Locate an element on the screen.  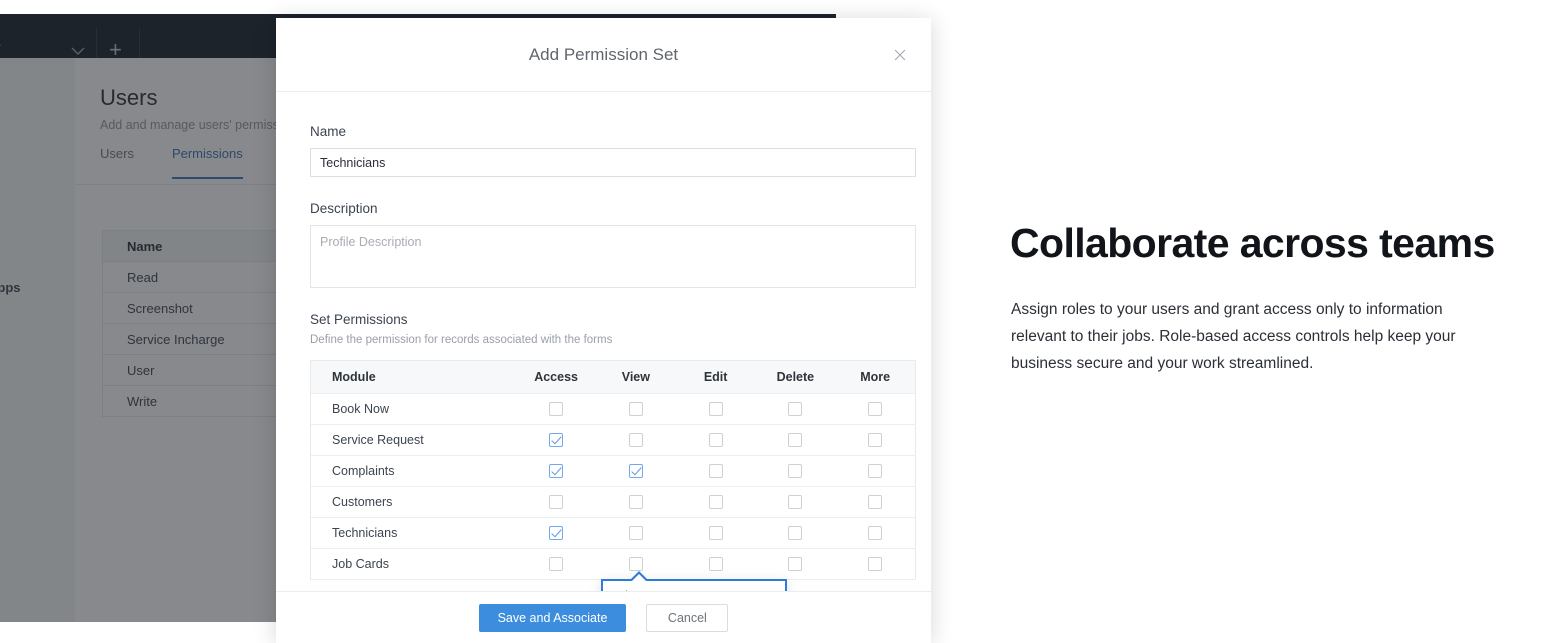
save-and-associate-button: Save and Associate is located at coordinates (552, 617).